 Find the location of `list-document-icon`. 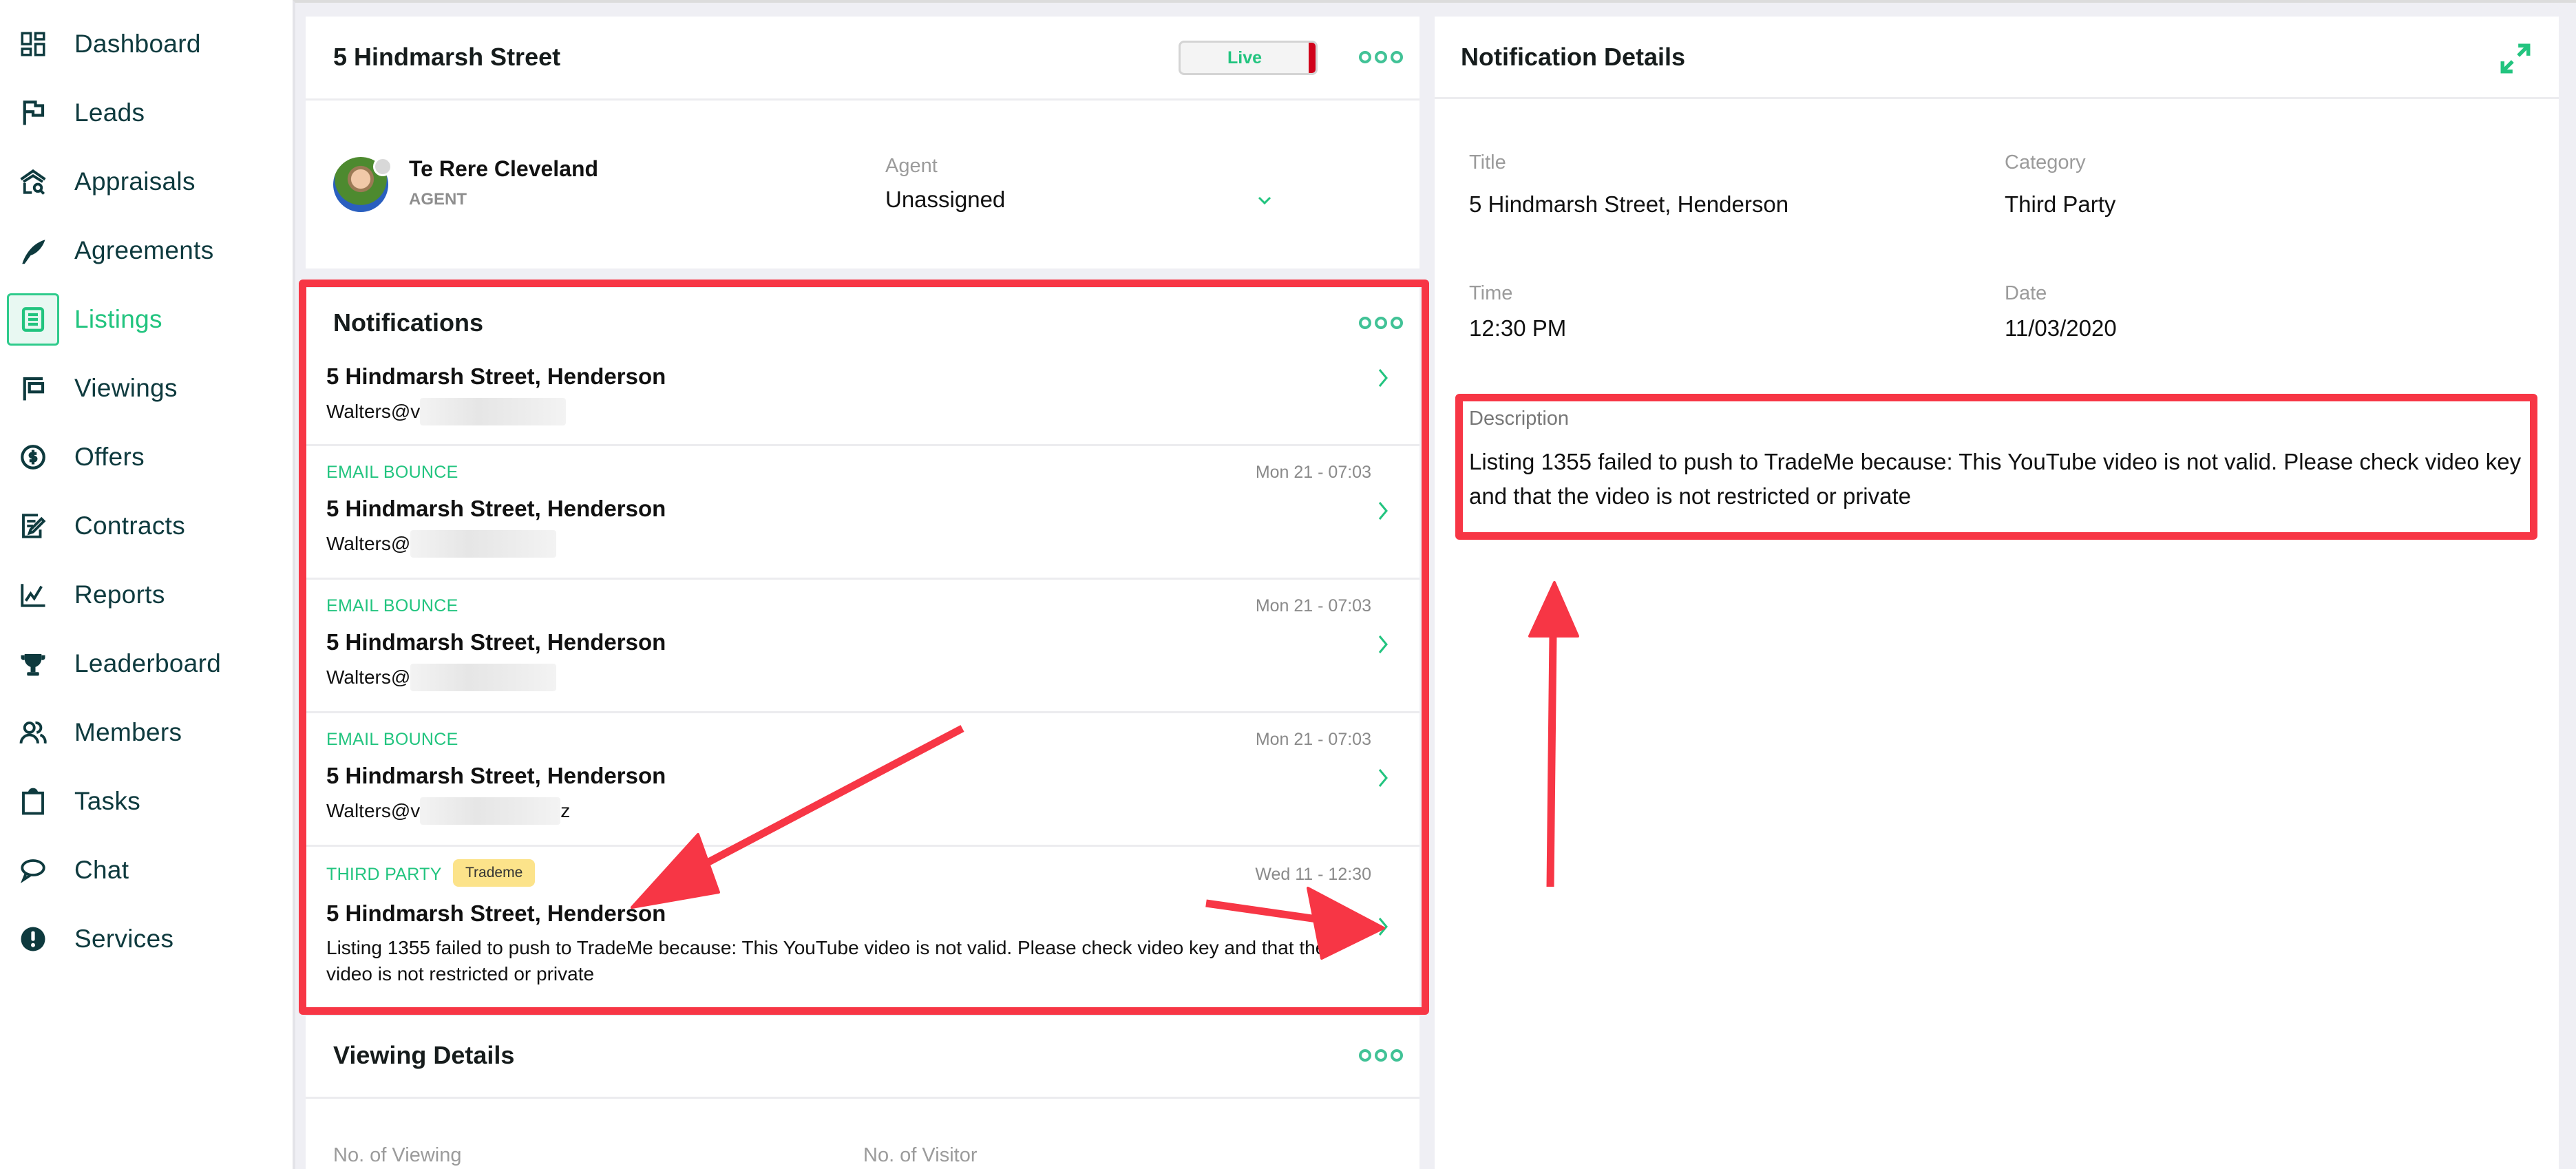

list-document-icon is located at coordinates (33, 319).